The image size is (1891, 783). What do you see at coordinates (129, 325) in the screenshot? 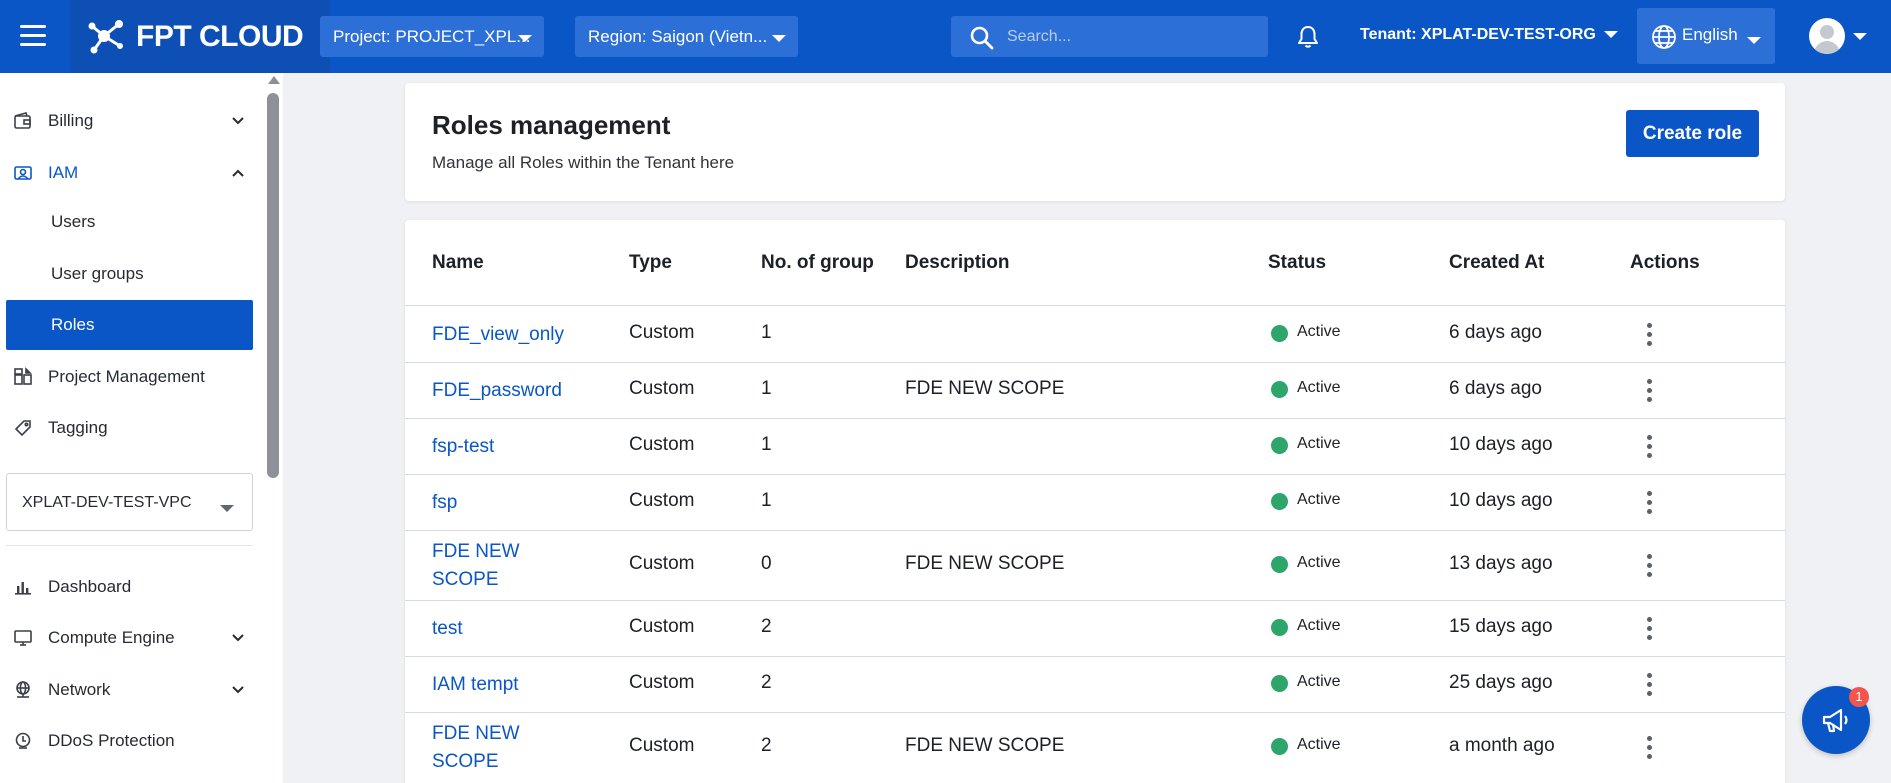
I see `sidebar-item-roles: Roles` at bounding box center [129, 325].